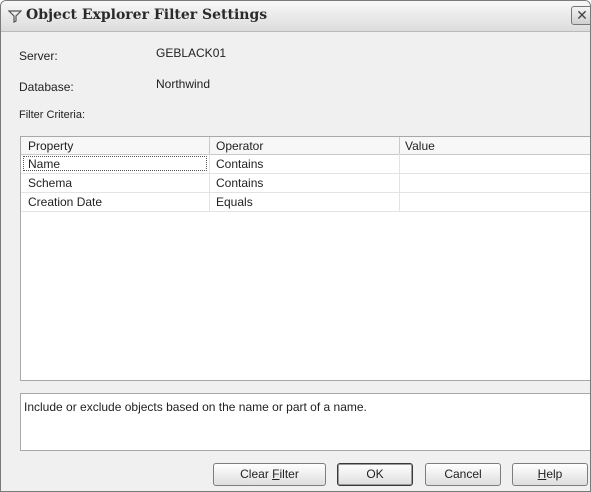 The image size is (591, 492). What do you see at coordinates (375, 474) in the screenshot?
I see `ok-button: OK` at bounding box center [375, 474].